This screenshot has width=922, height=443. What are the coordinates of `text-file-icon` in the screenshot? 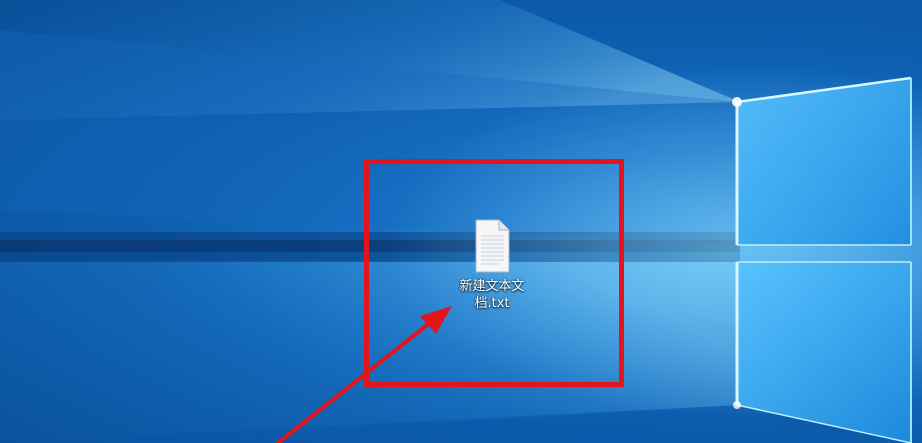 It's located at (492, 246).